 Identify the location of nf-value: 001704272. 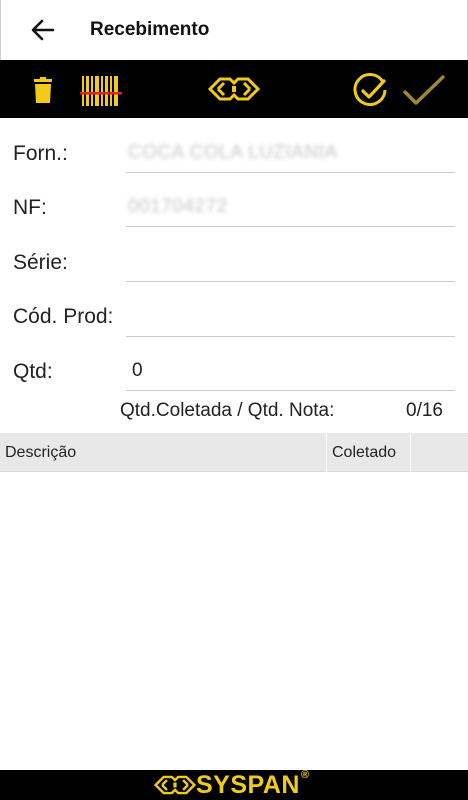
(178, 206).